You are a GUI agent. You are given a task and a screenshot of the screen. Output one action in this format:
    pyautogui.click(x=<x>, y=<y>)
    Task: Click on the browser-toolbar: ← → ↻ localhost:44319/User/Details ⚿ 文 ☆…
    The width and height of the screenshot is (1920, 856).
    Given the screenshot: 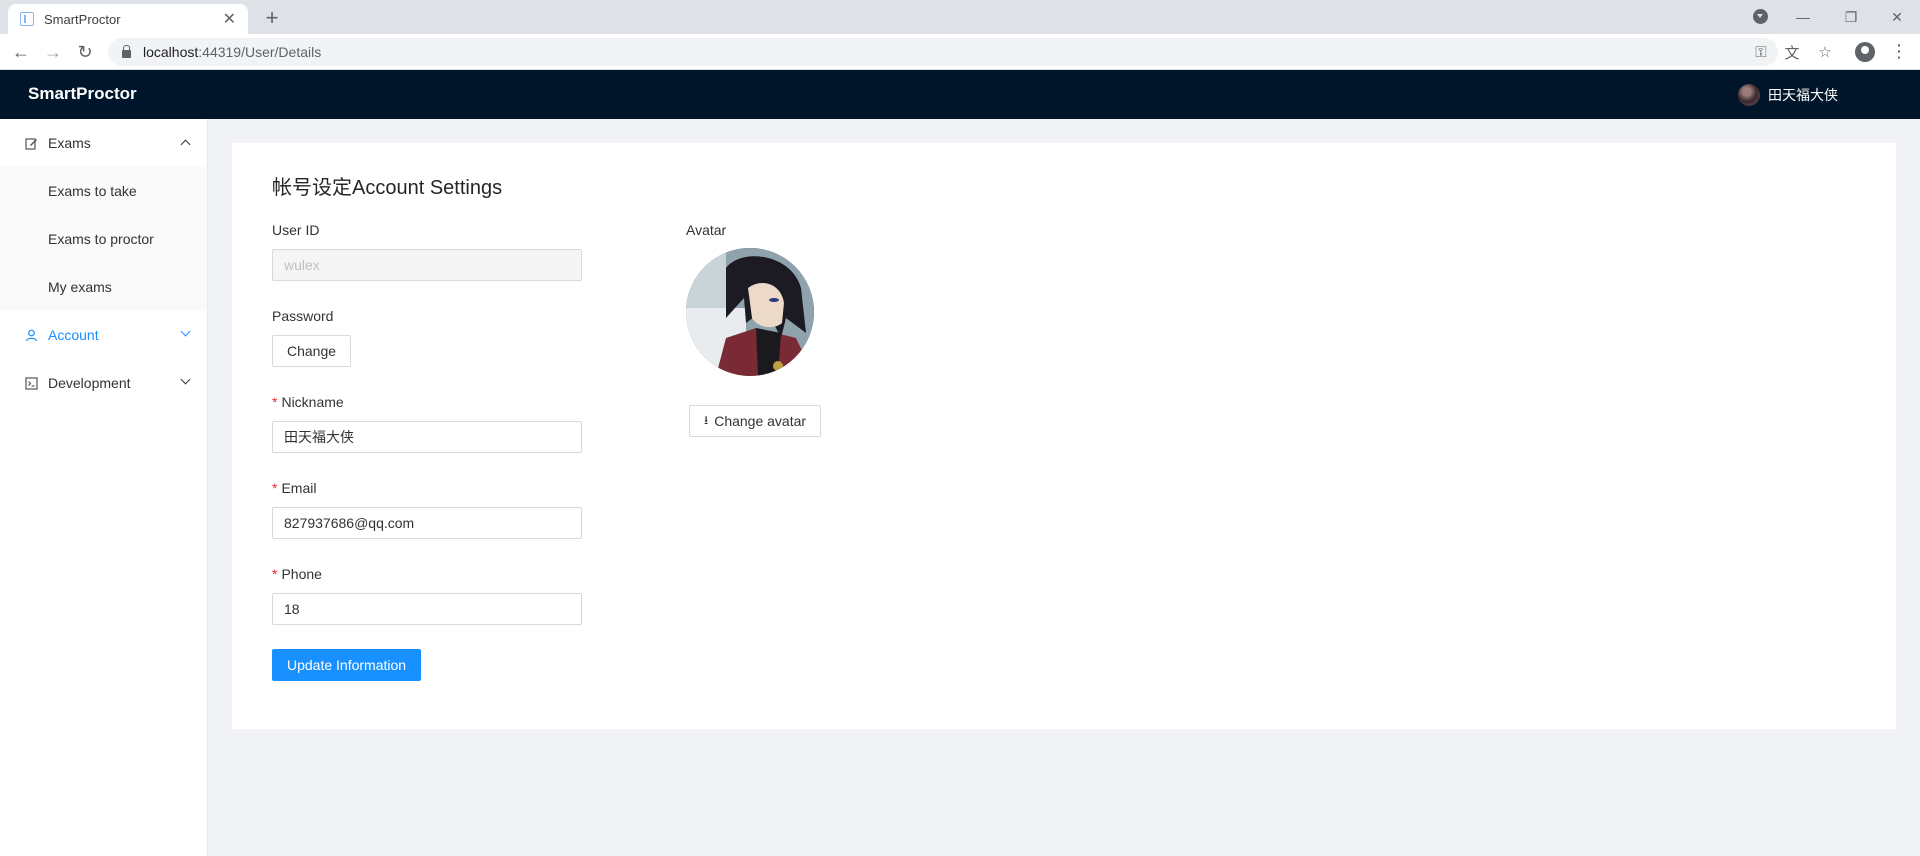 What is the action you would take?
    pyautogui.click(x=960, y=52)
    